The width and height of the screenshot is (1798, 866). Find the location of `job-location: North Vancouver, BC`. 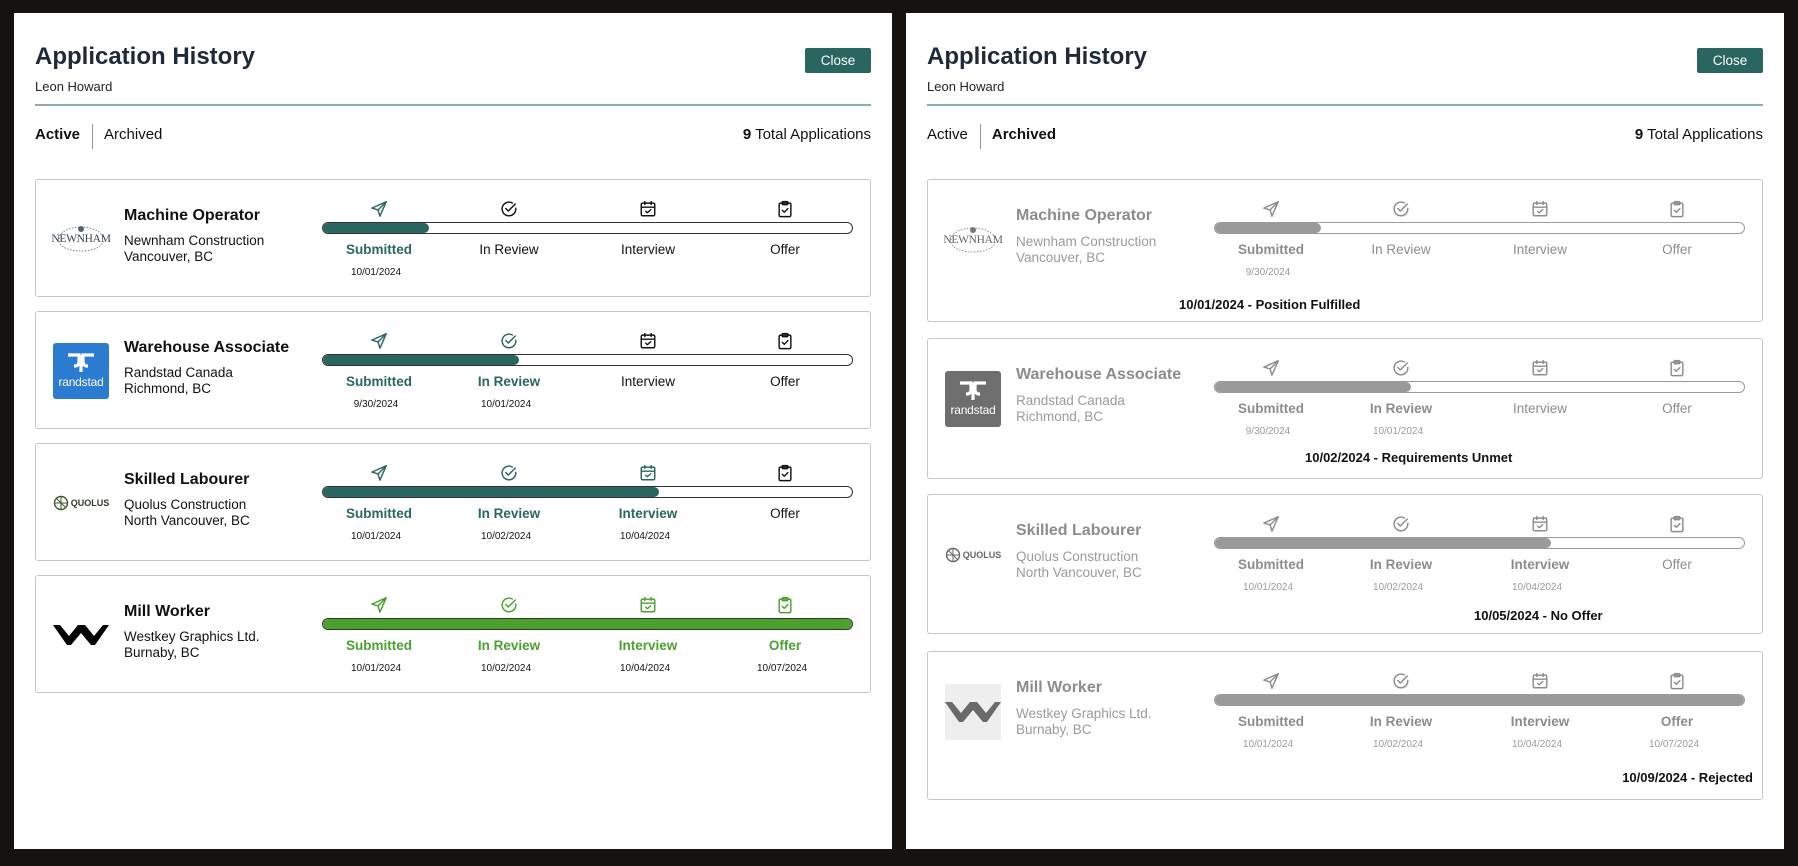

job-location: North Vancouver, BC is located at coordinates (187, 520).